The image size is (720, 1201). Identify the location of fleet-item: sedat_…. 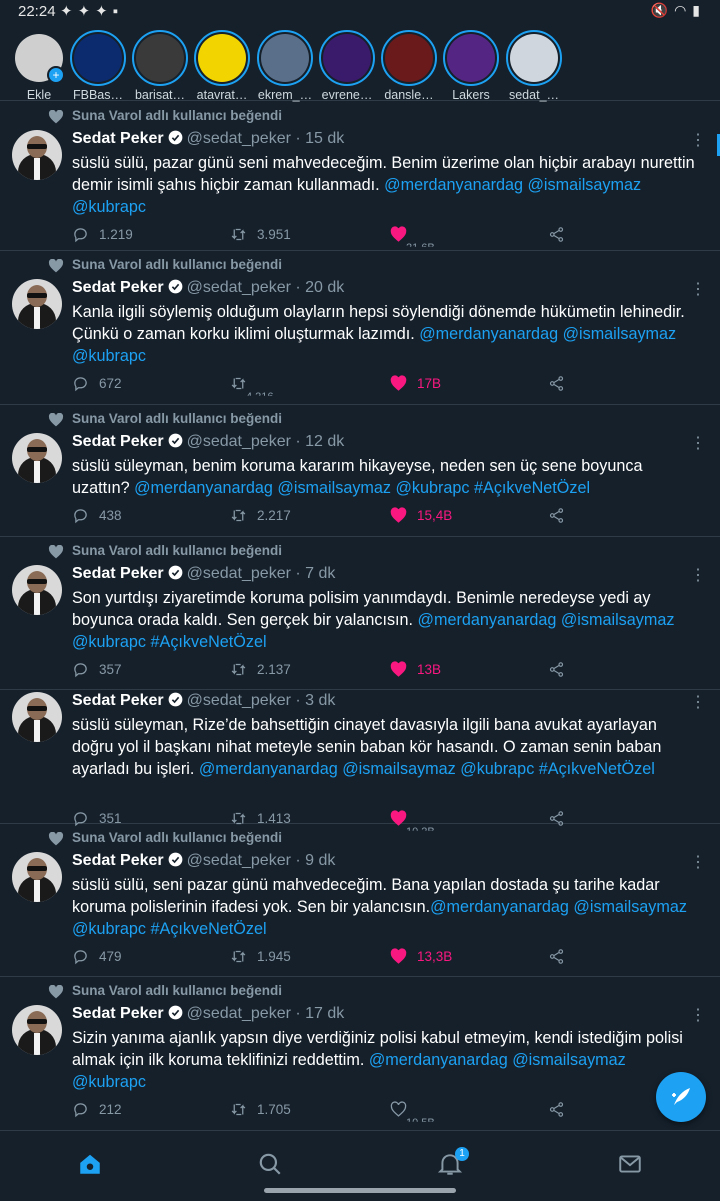
(534, 66).